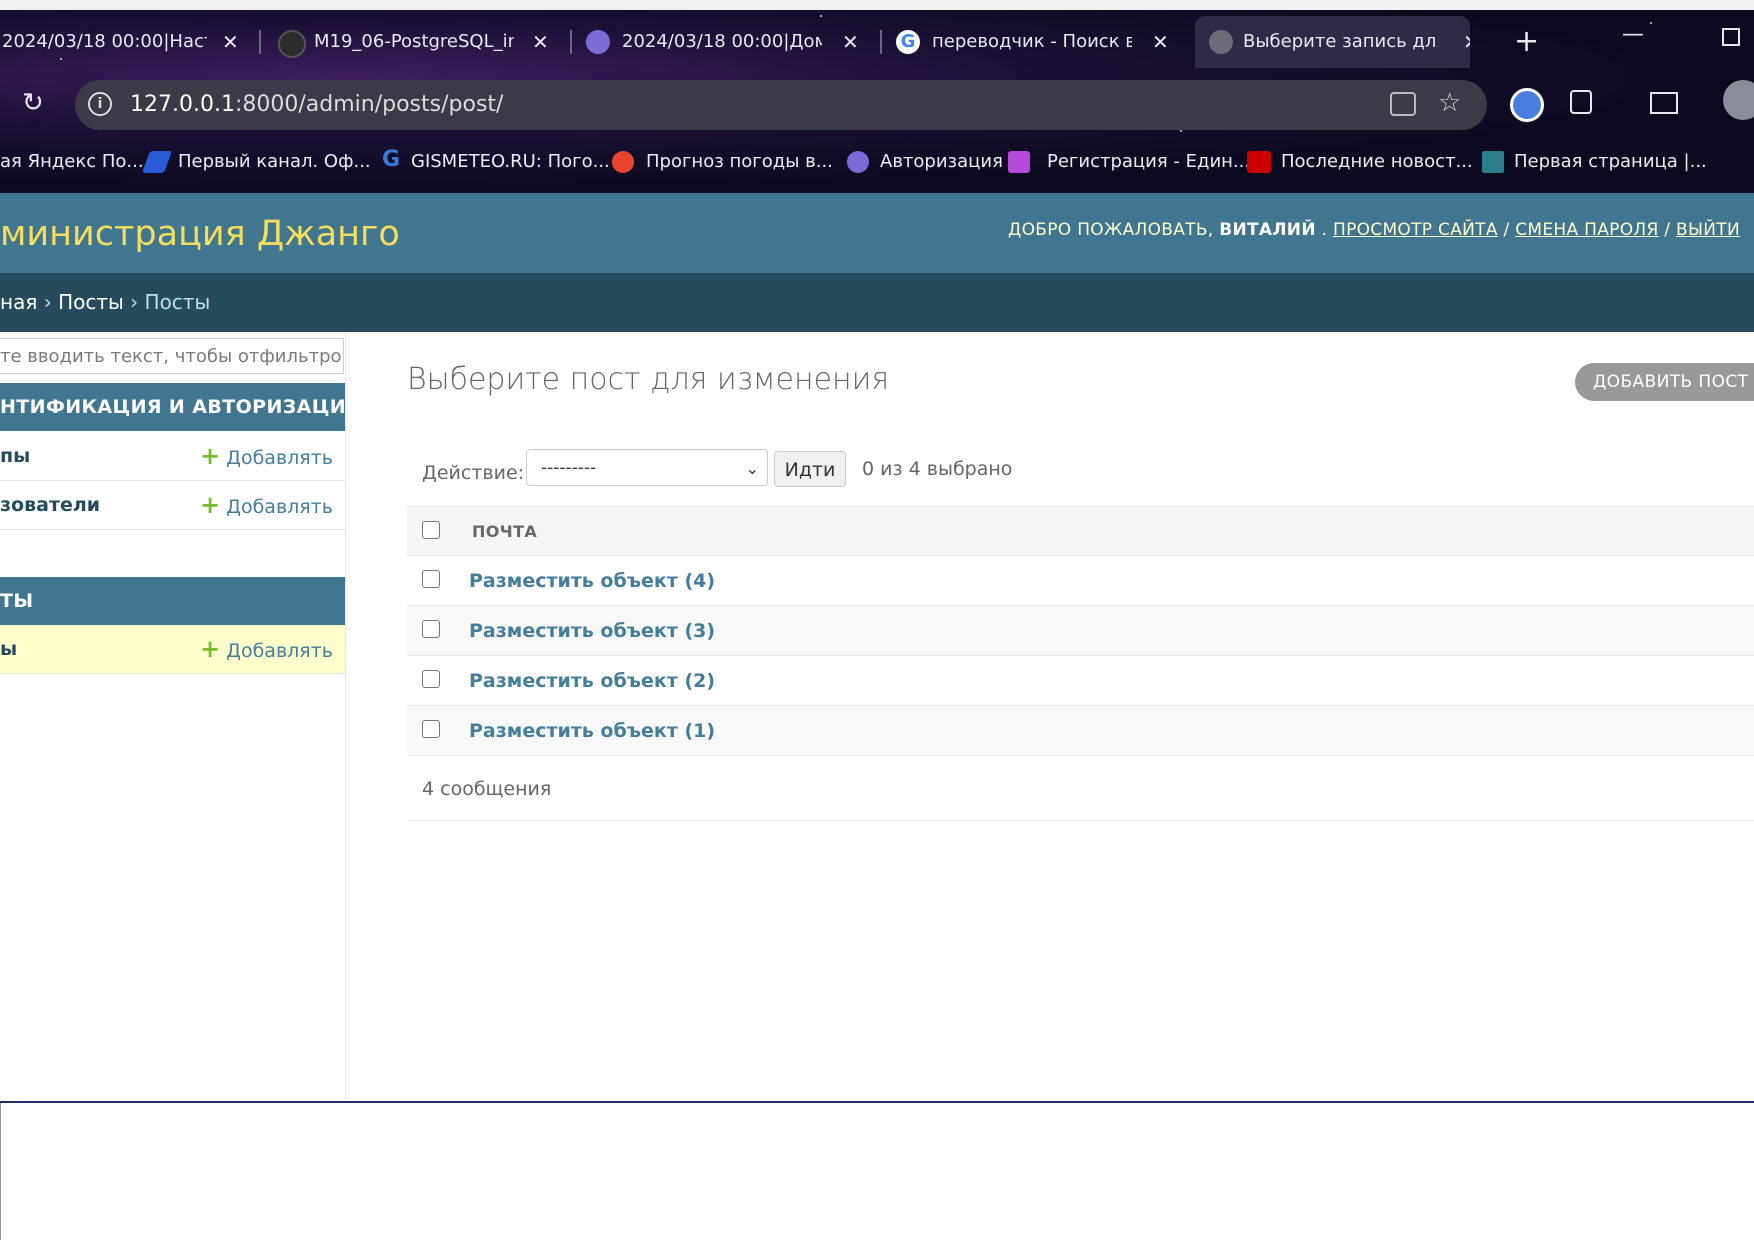 The image size is (1754, 1240). Describe the element at coordinates (1415, 230) in the screenshot. I see `view-site-link: ПРОСМОТР САЙТА` at that location.